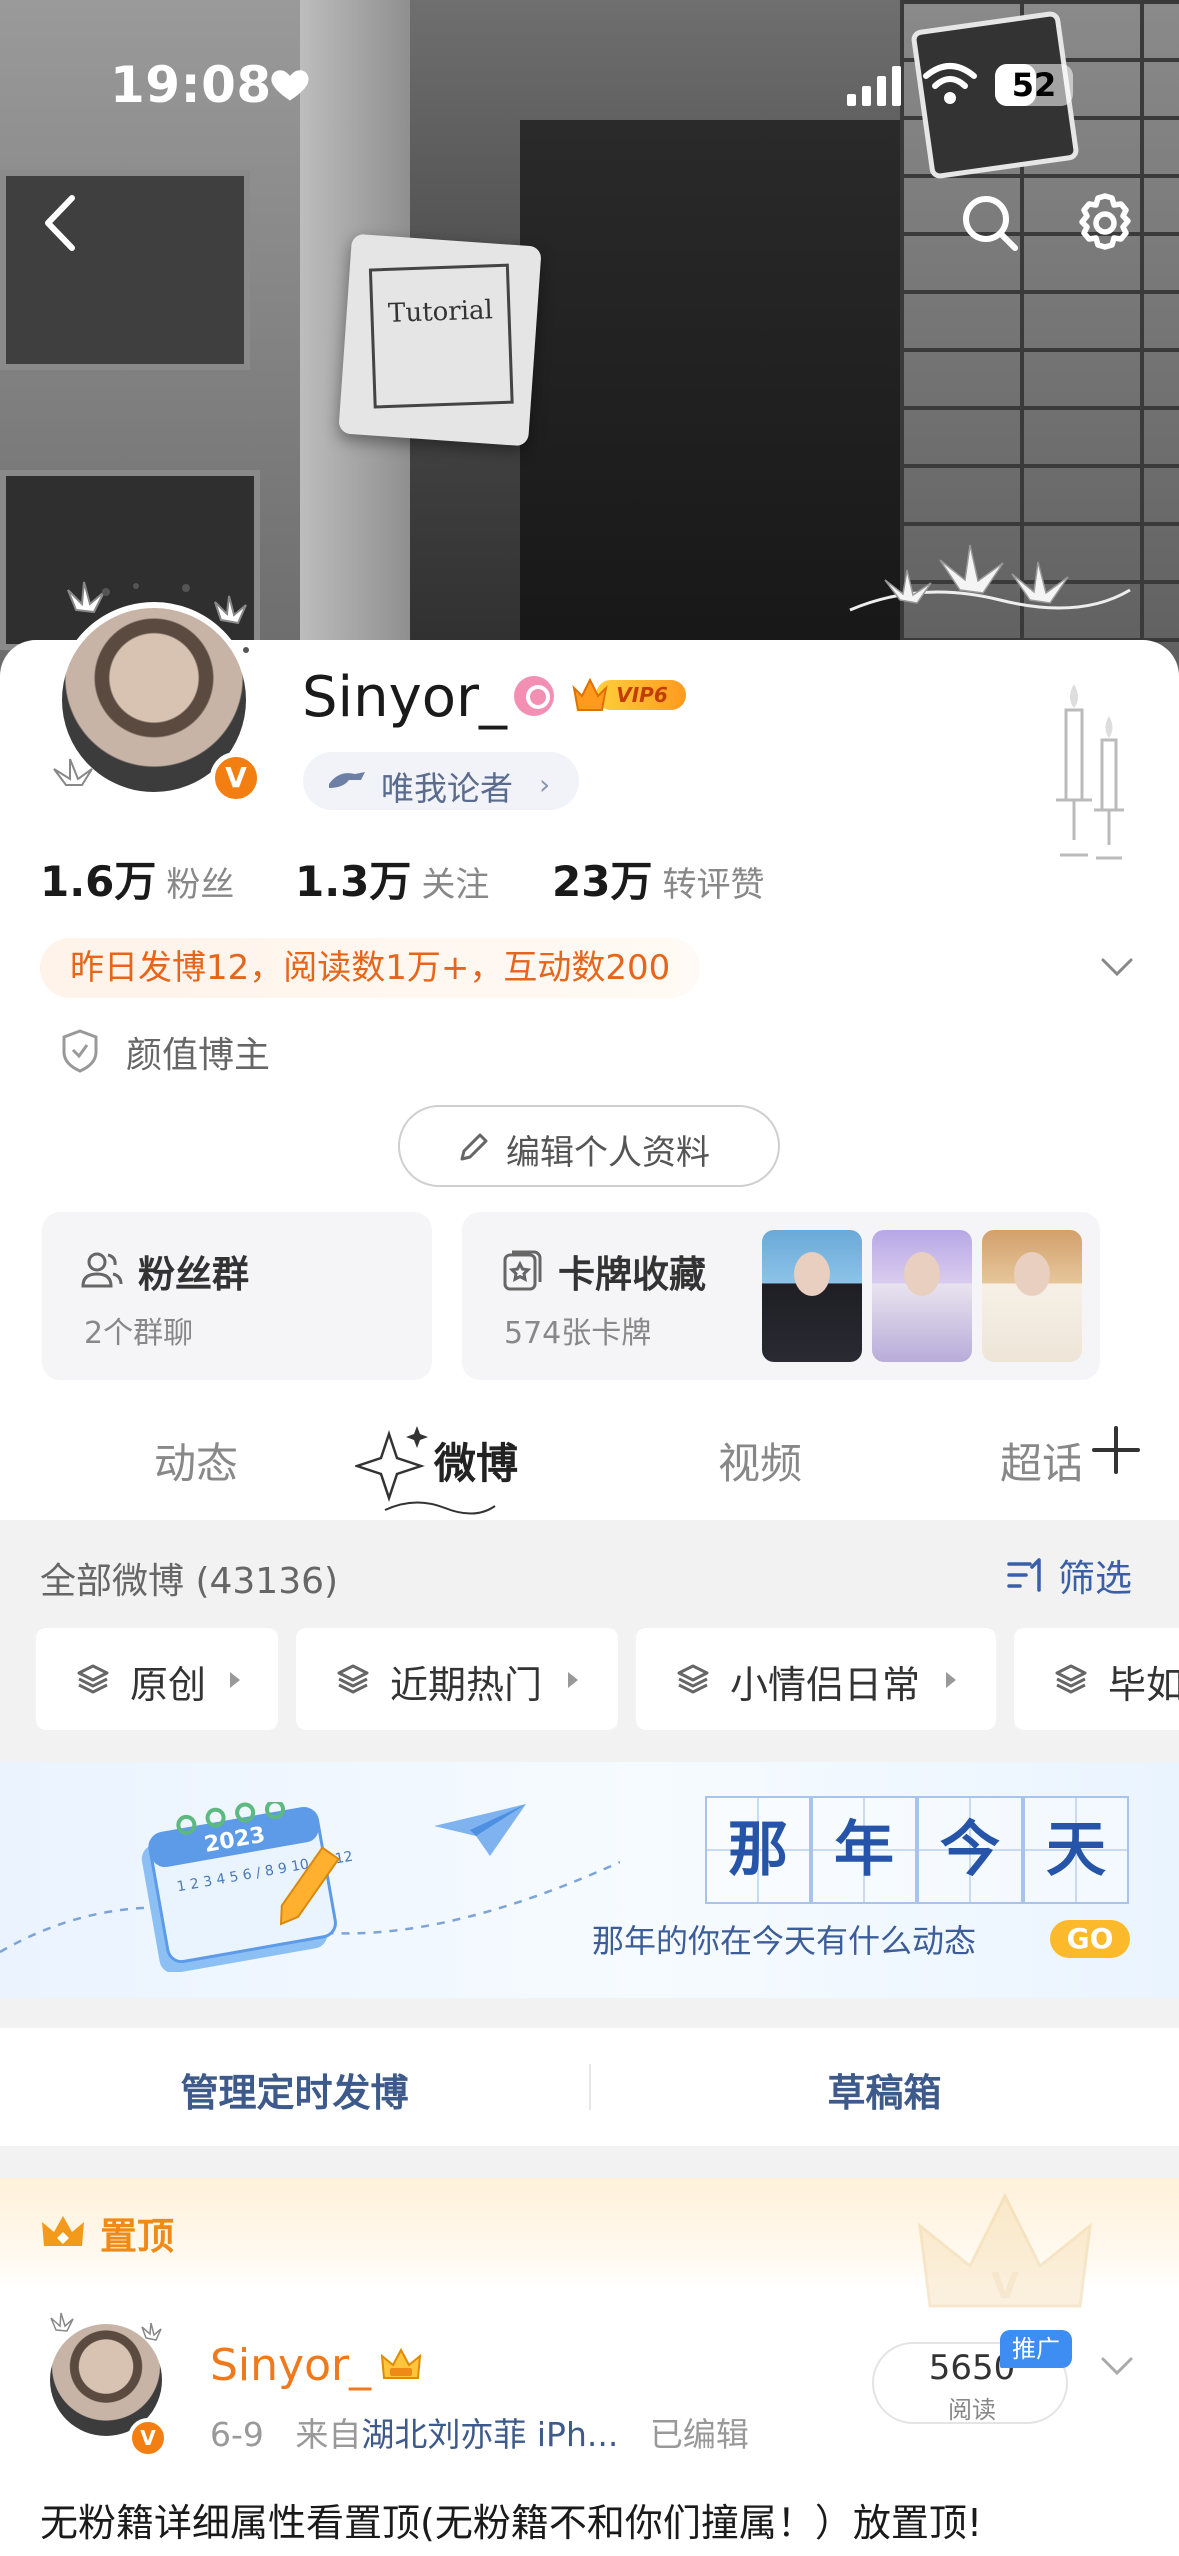 This screenshot has height=2556, width=1179. I want to click on promote-badge: 推广, so click(1036, 2349).